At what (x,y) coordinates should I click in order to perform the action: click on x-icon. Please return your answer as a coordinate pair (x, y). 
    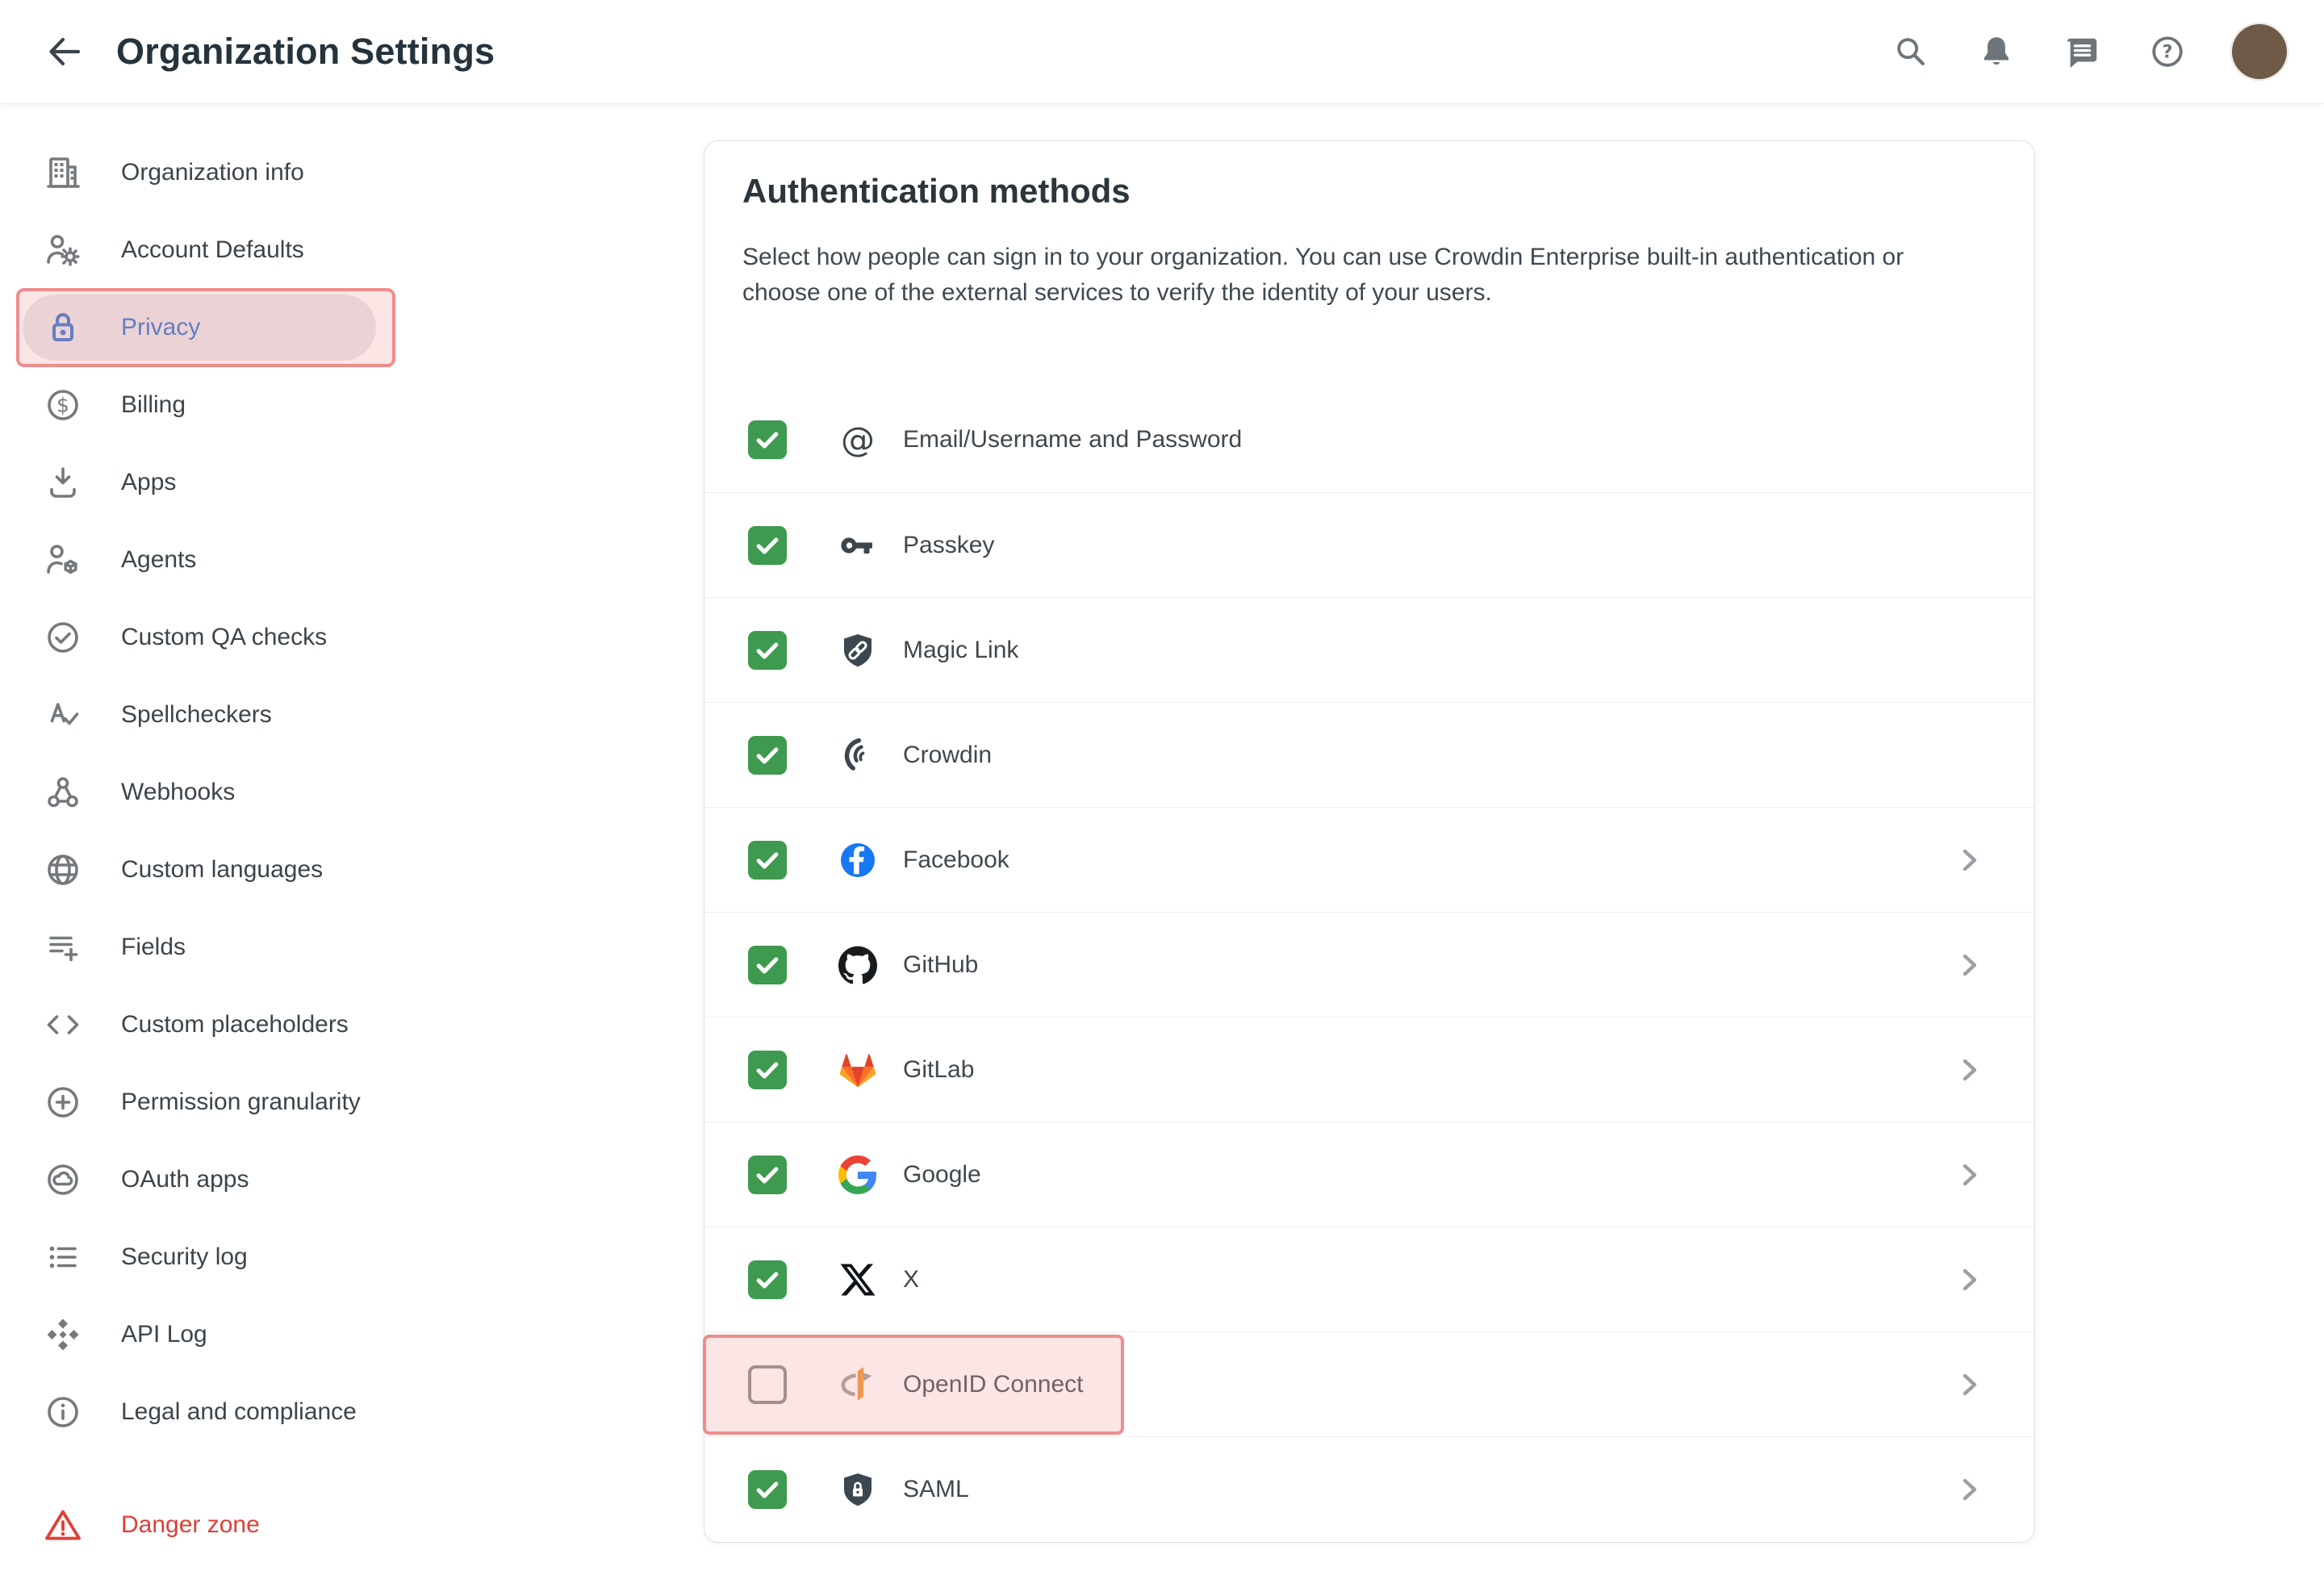
    Looking at the image, I should click on (858, 1279).